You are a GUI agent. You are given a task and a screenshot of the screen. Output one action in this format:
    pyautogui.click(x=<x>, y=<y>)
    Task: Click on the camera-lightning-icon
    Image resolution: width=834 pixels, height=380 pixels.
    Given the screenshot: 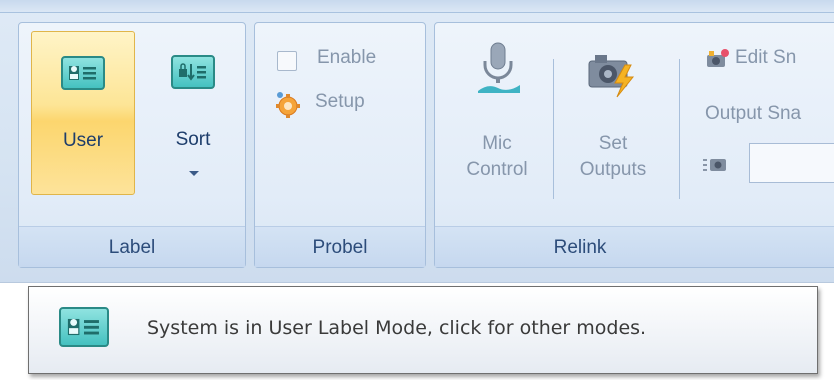 What is the action you would take?
    pyautogui.click(x=611, y=76)
    